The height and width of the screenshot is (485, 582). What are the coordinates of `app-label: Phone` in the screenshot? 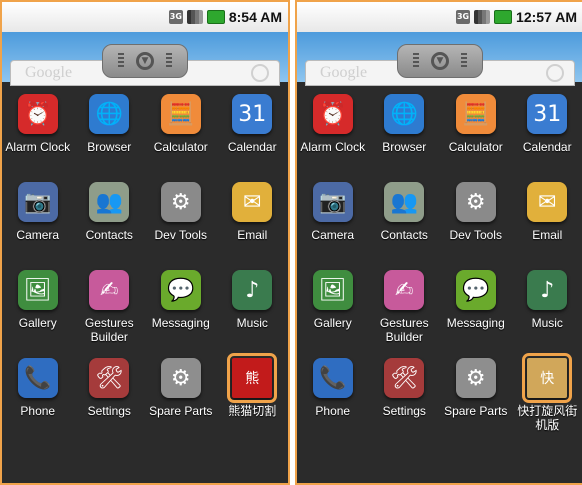 It's located at (38, 411).